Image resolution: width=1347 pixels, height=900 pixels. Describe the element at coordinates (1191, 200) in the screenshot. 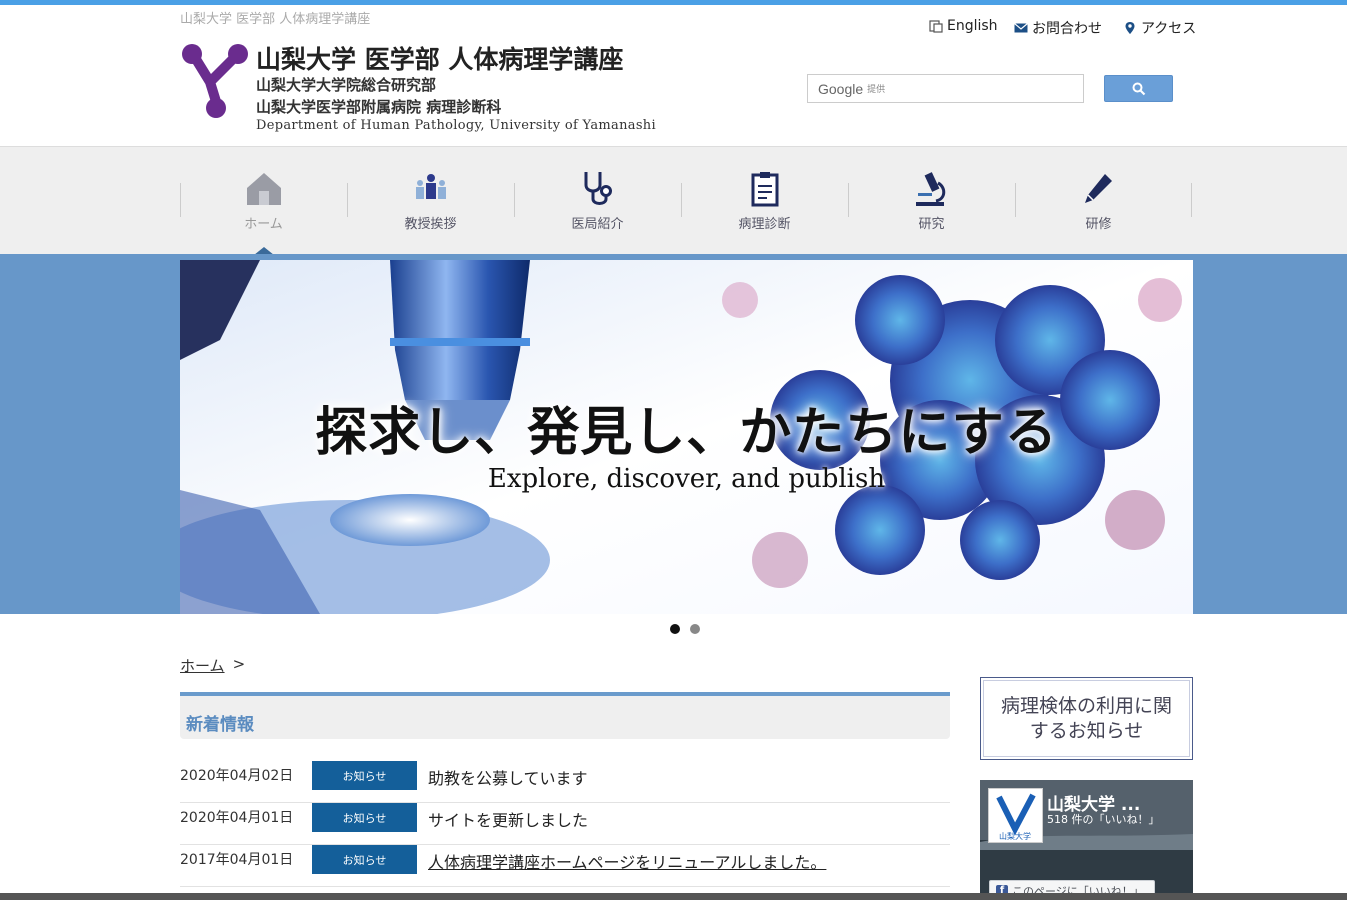

I see `nav-separator` at that location.